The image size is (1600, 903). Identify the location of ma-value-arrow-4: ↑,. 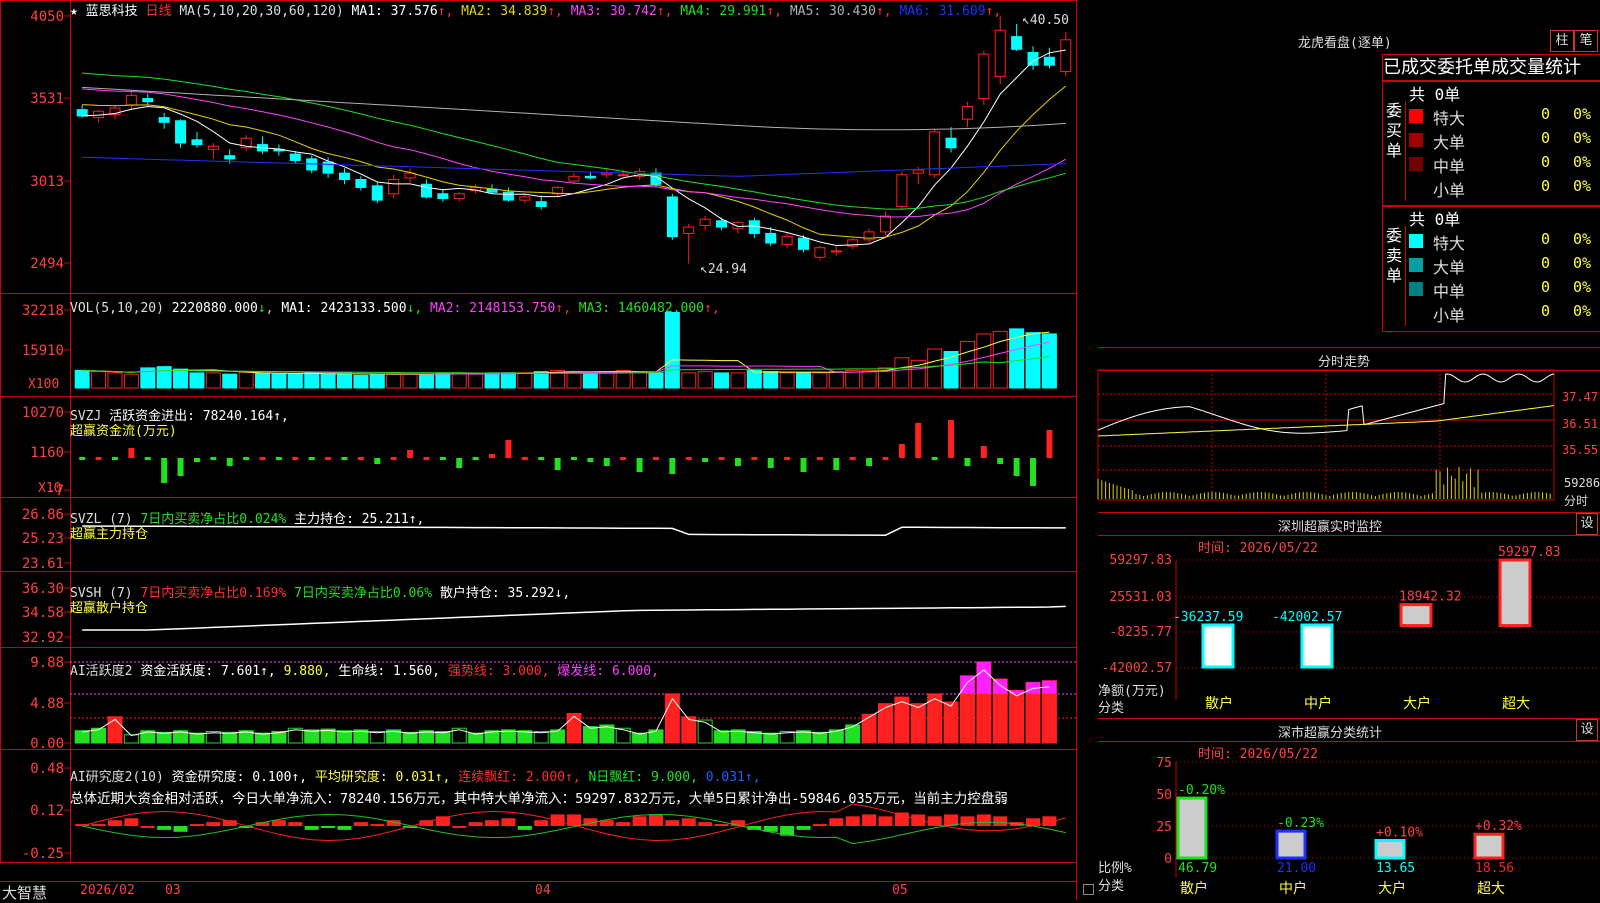
(774, 11).